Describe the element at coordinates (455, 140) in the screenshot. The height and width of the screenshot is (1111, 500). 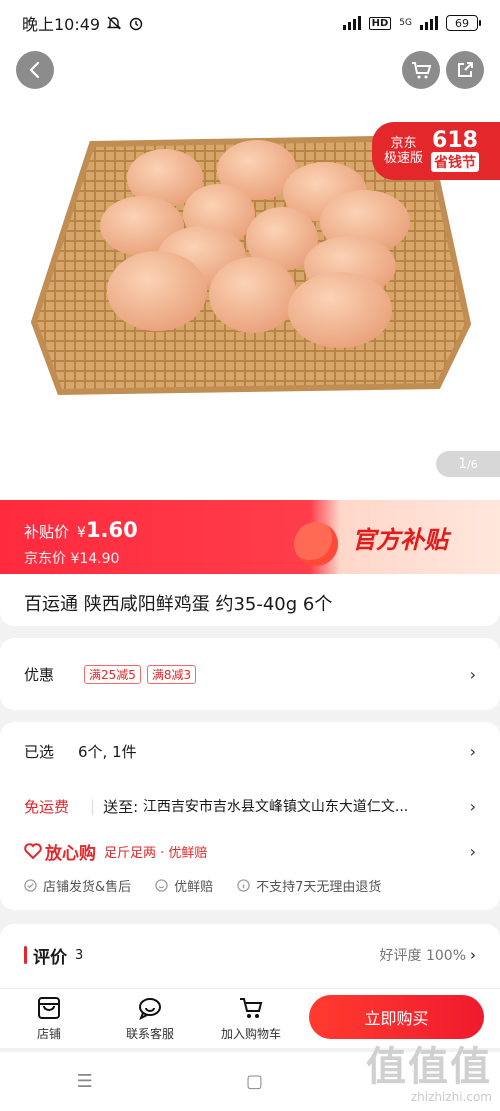
I see `promo-number: 618` at that location.